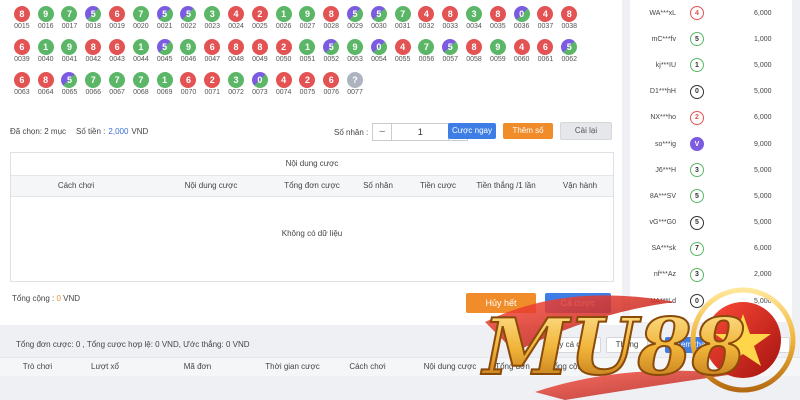 Image resolution: width=800 pixels, height=400 pixels. Describe the element at coordinates (522, 55) in the screenshot. I see `ball-cell: 4 0060` at that location.